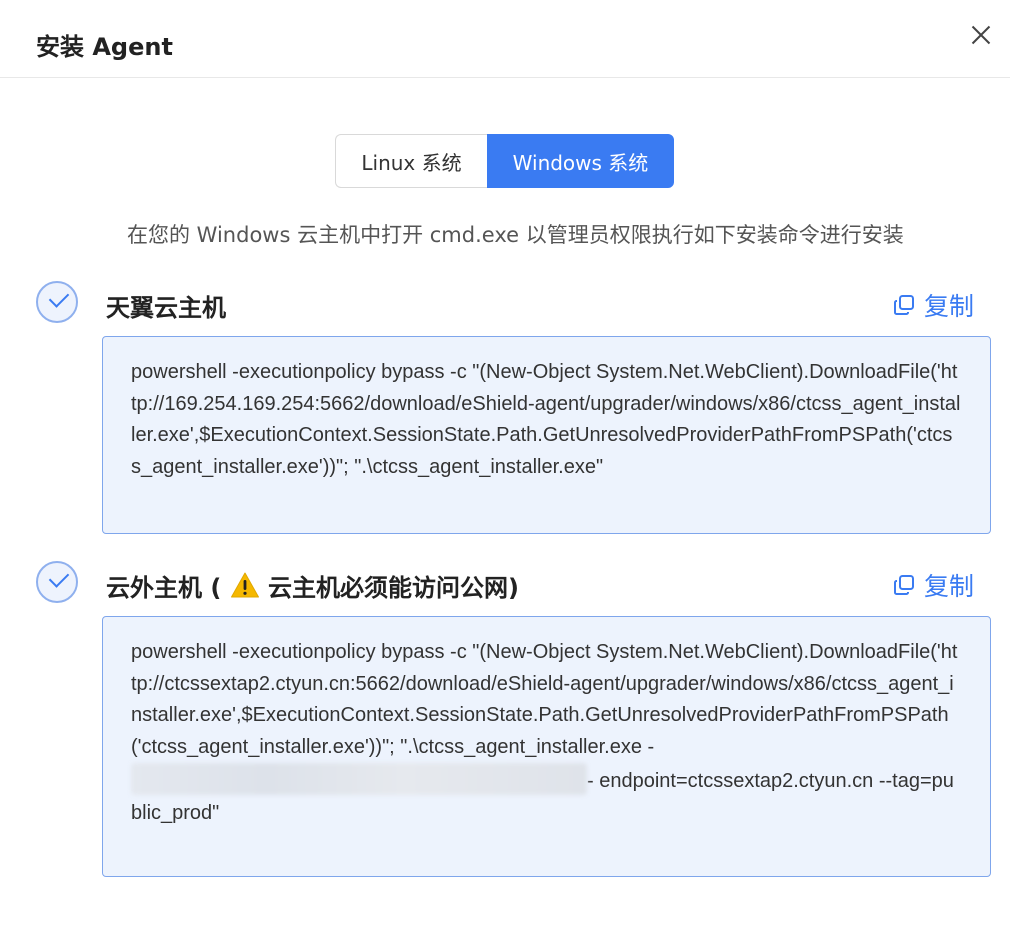 The height and width of the screenshot is (933, 1010). I want to click on os-tab-group: Linux 系统 Windows 系统, so click(504, 161).